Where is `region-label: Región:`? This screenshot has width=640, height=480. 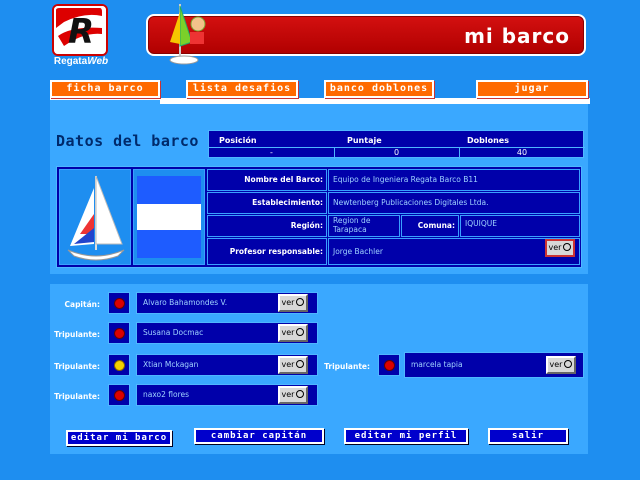
region-label: Región: is located at coordinates (306, 225).